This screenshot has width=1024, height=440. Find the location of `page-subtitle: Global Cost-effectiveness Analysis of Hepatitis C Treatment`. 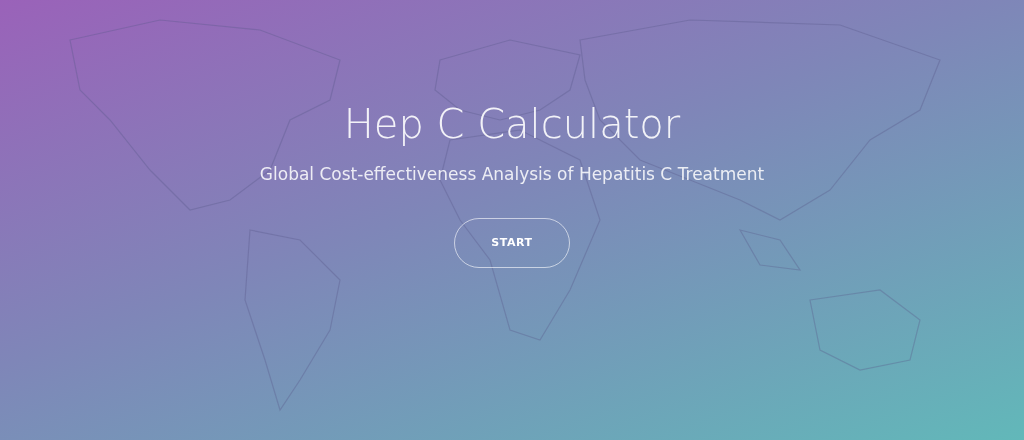

page-subtitle: Global Cost-effectiveness Analysis of Hepatitis C Treatment is located at coordinates (512, 174).